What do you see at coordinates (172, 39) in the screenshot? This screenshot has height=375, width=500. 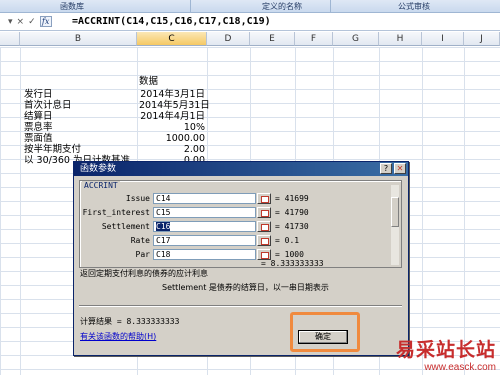 I see `column-header-c: C` at bounding box center [172, 39].